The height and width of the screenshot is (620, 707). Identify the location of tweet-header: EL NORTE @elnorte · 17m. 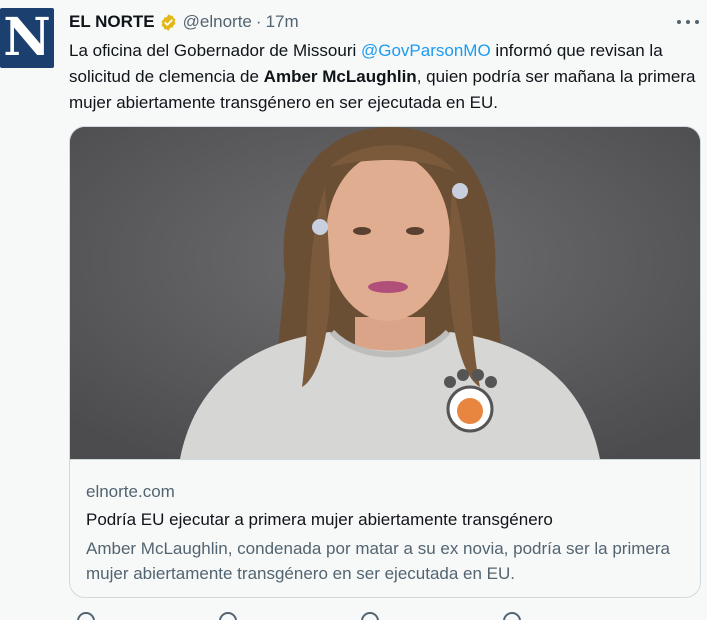
(184, 22).